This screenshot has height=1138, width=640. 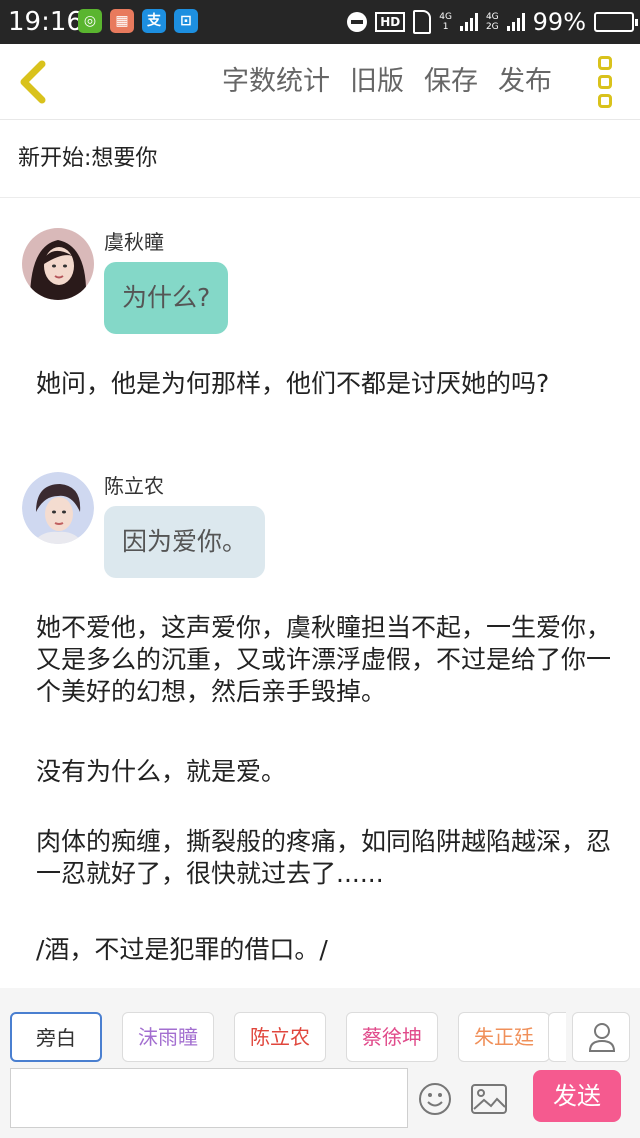 I want to click on message-input, so click(x=209, y=1098).